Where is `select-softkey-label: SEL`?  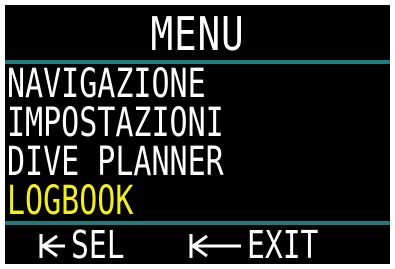 select-softkey-label: SEL is located at coordinates (98, 245).